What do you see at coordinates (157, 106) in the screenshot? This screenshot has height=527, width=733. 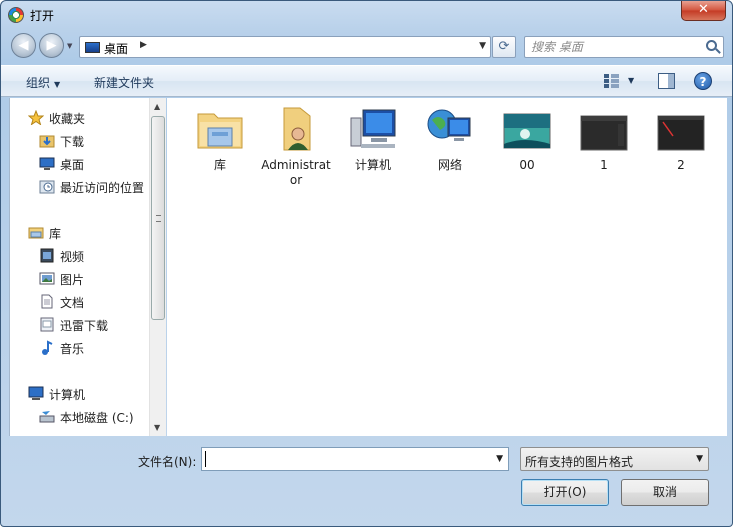 I see `scroll-up-icon: ▲` at bounding box center [157, 106].